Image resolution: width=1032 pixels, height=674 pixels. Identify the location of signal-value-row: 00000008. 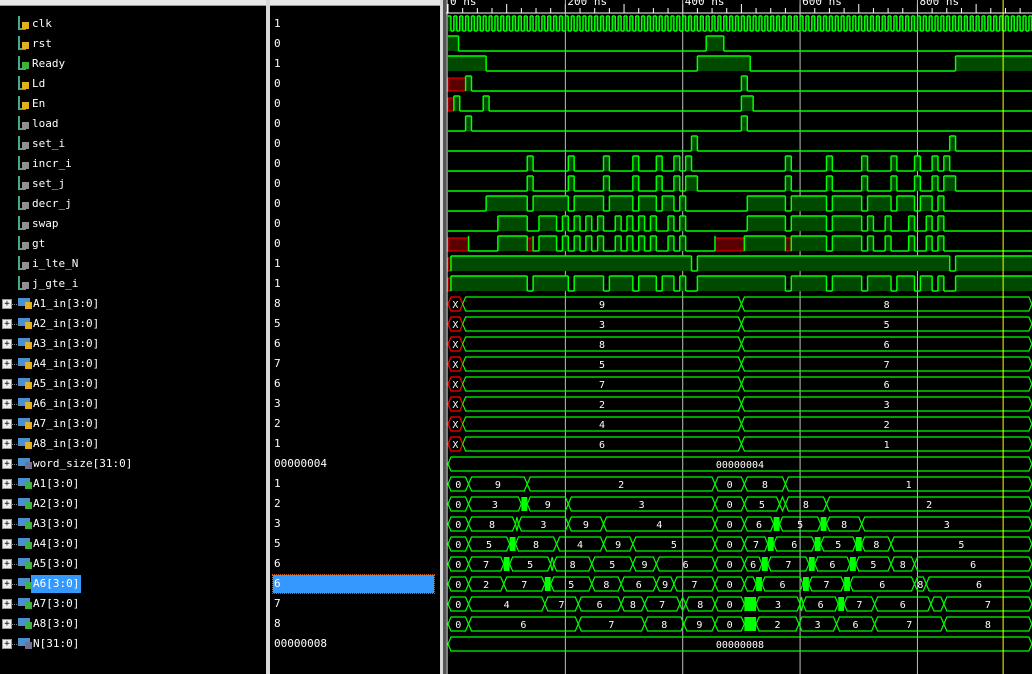
(355, 644).